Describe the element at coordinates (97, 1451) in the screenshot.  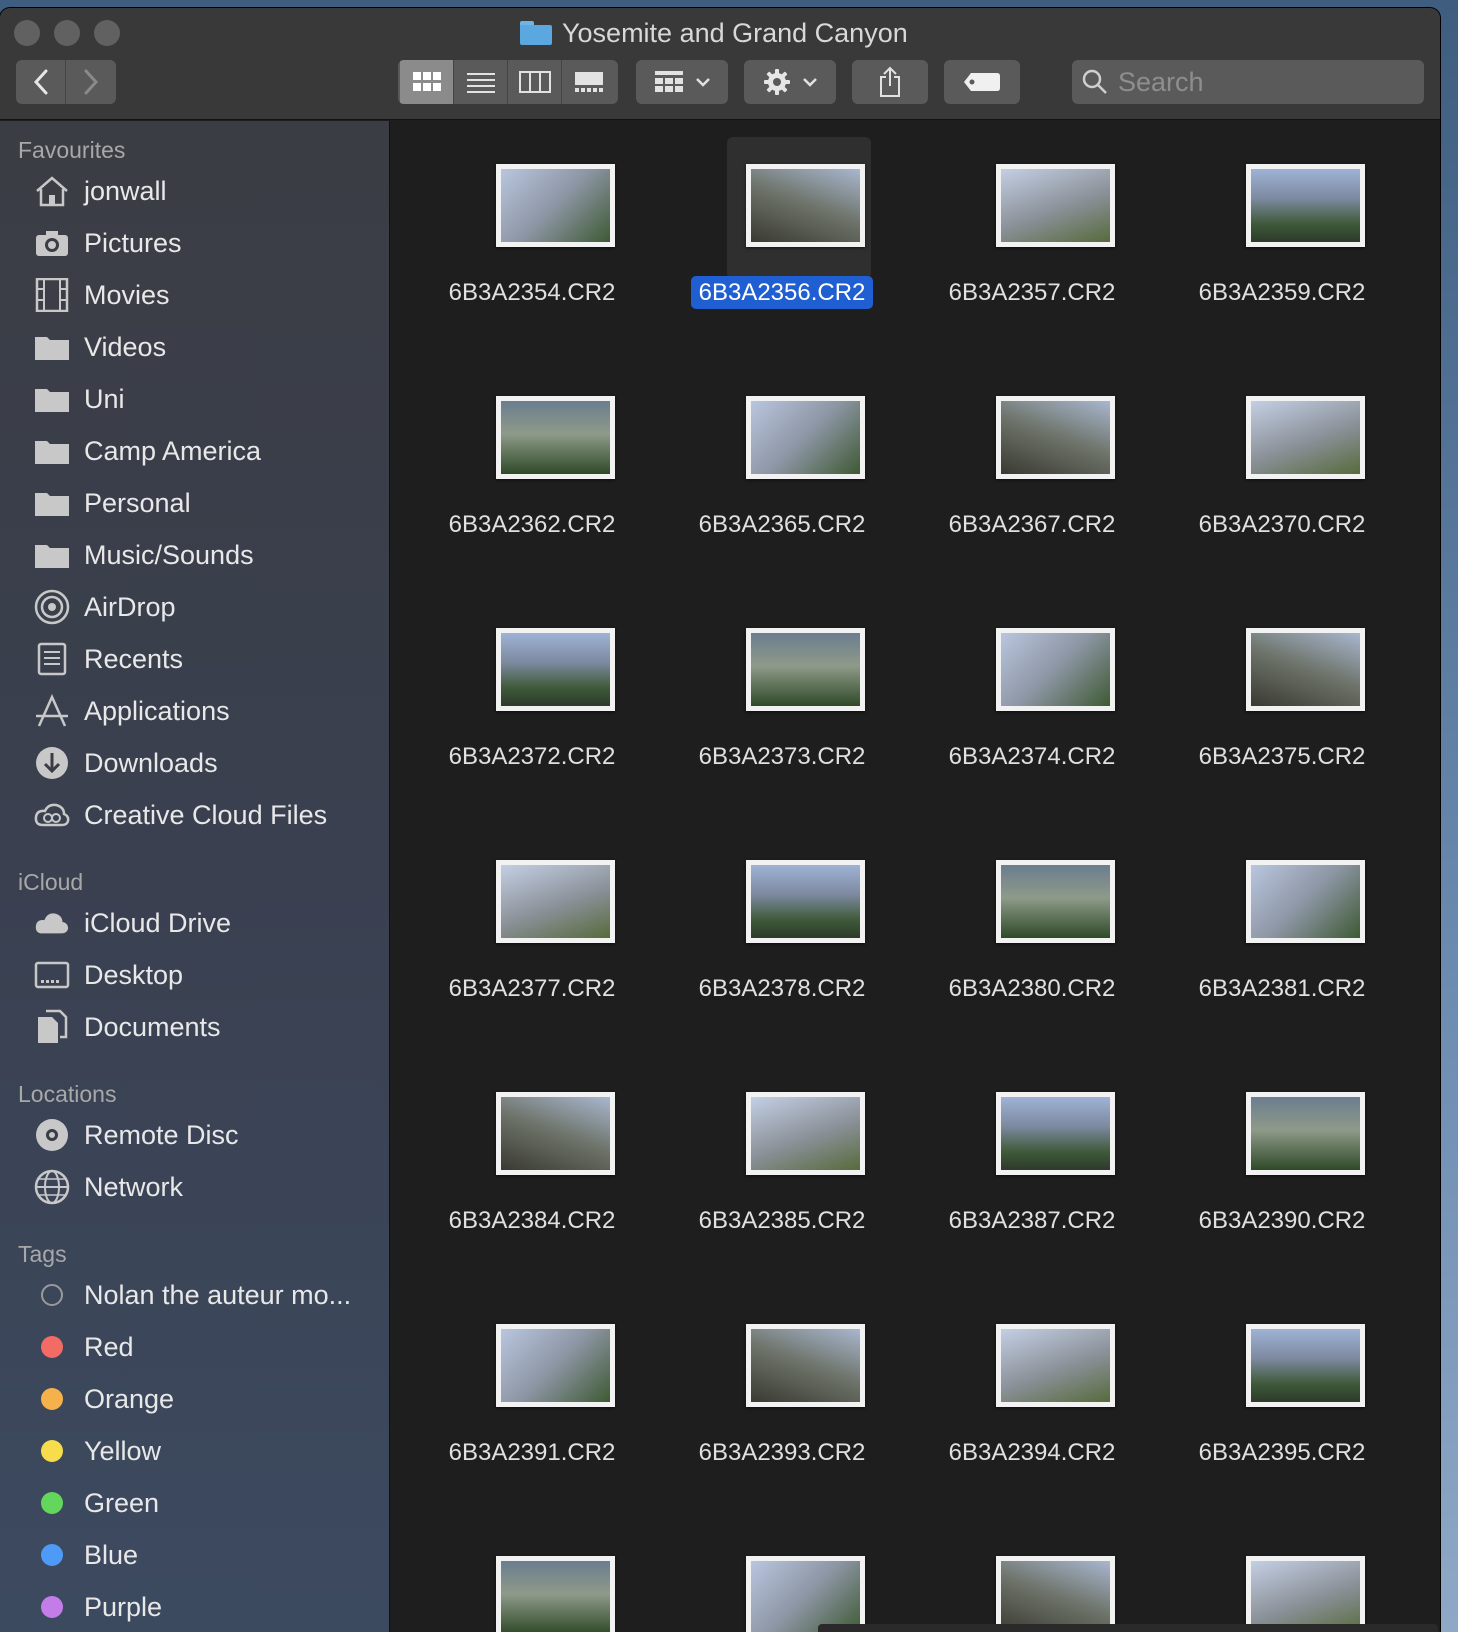
I see `sidebar-tag-yellow: Yellow` at that location.